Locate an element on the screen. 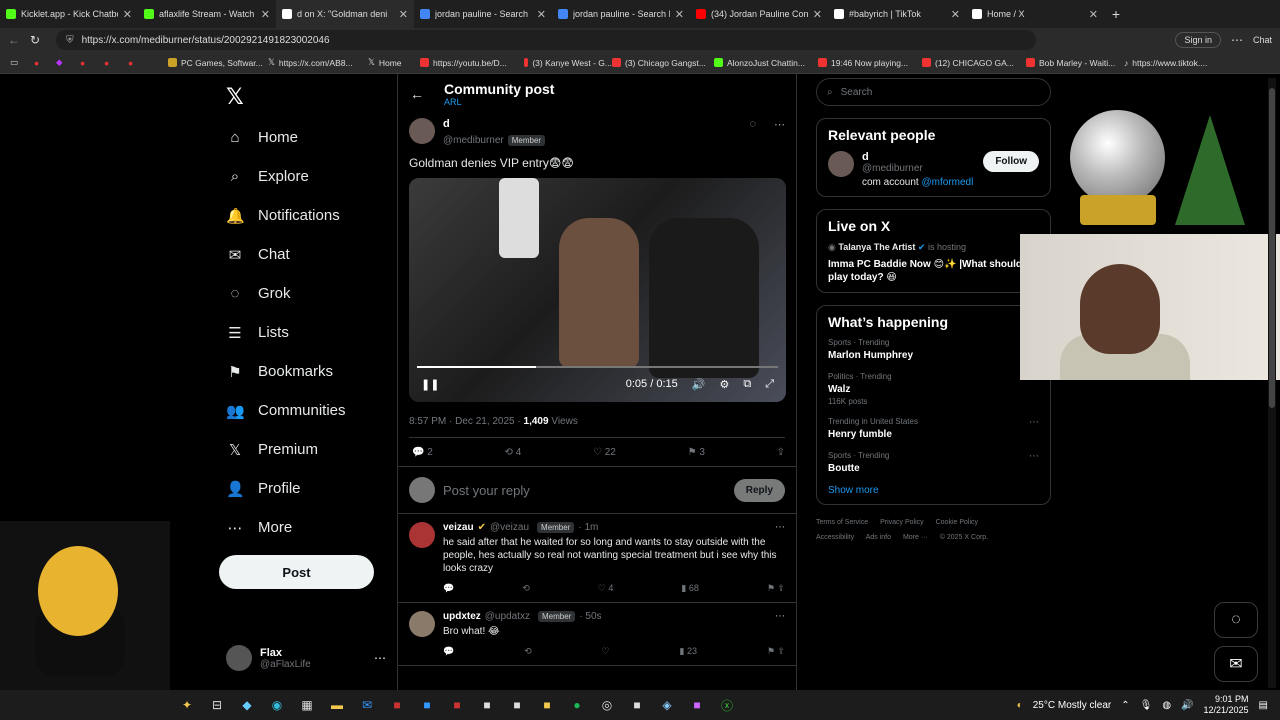  post-button: Post is located at coordinates (296, 572).